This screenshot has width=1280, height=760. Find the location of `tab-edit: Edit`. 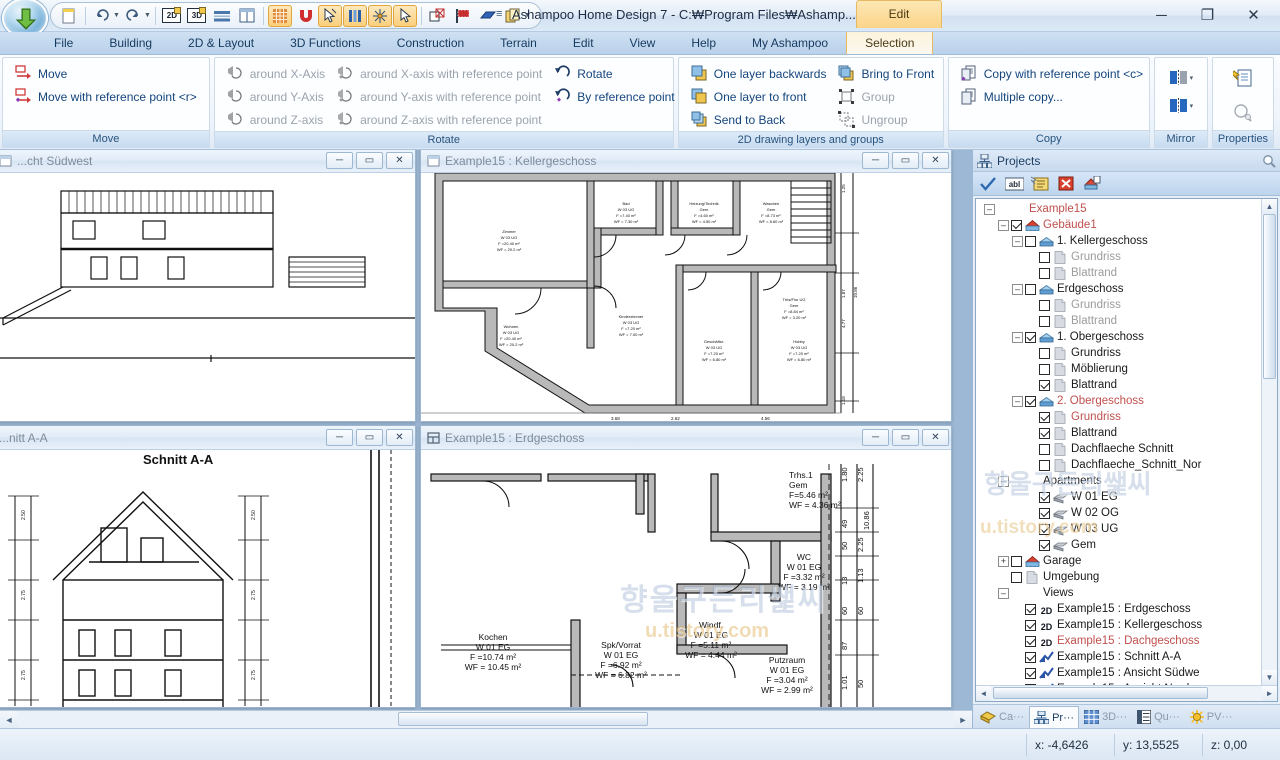

tab-edit: Edit is located at coordinates (583, 43).